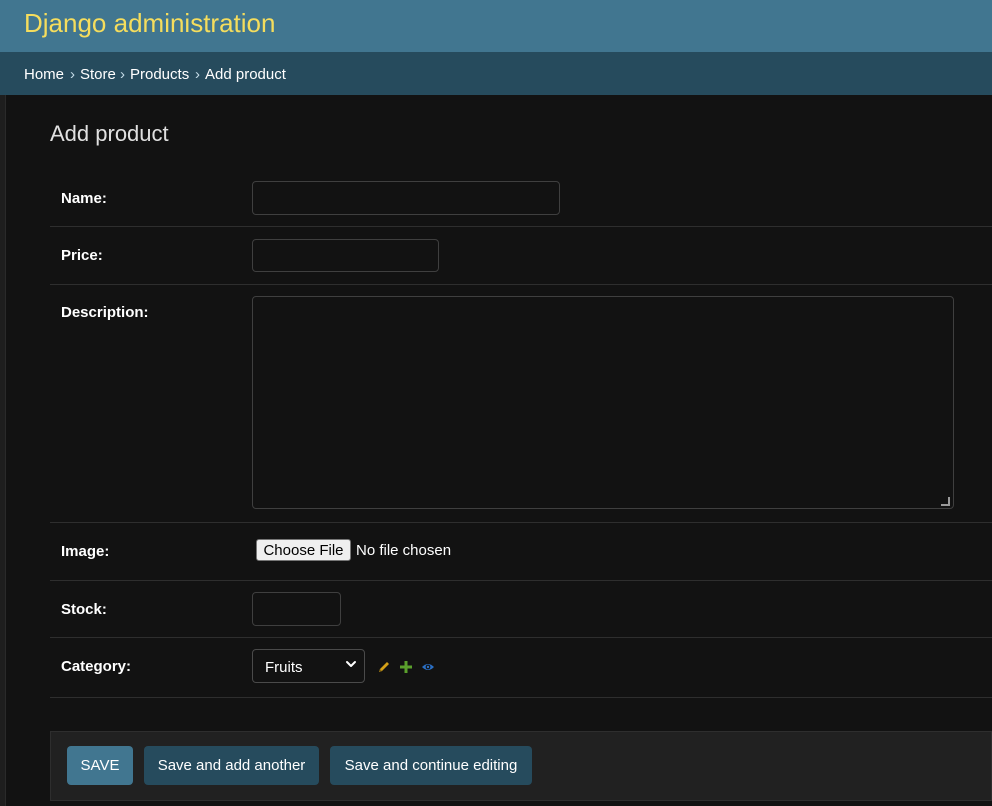 This screenshot has width=992, height=806. I want to click on breadcrumb-home: Home, so click(44, 74).